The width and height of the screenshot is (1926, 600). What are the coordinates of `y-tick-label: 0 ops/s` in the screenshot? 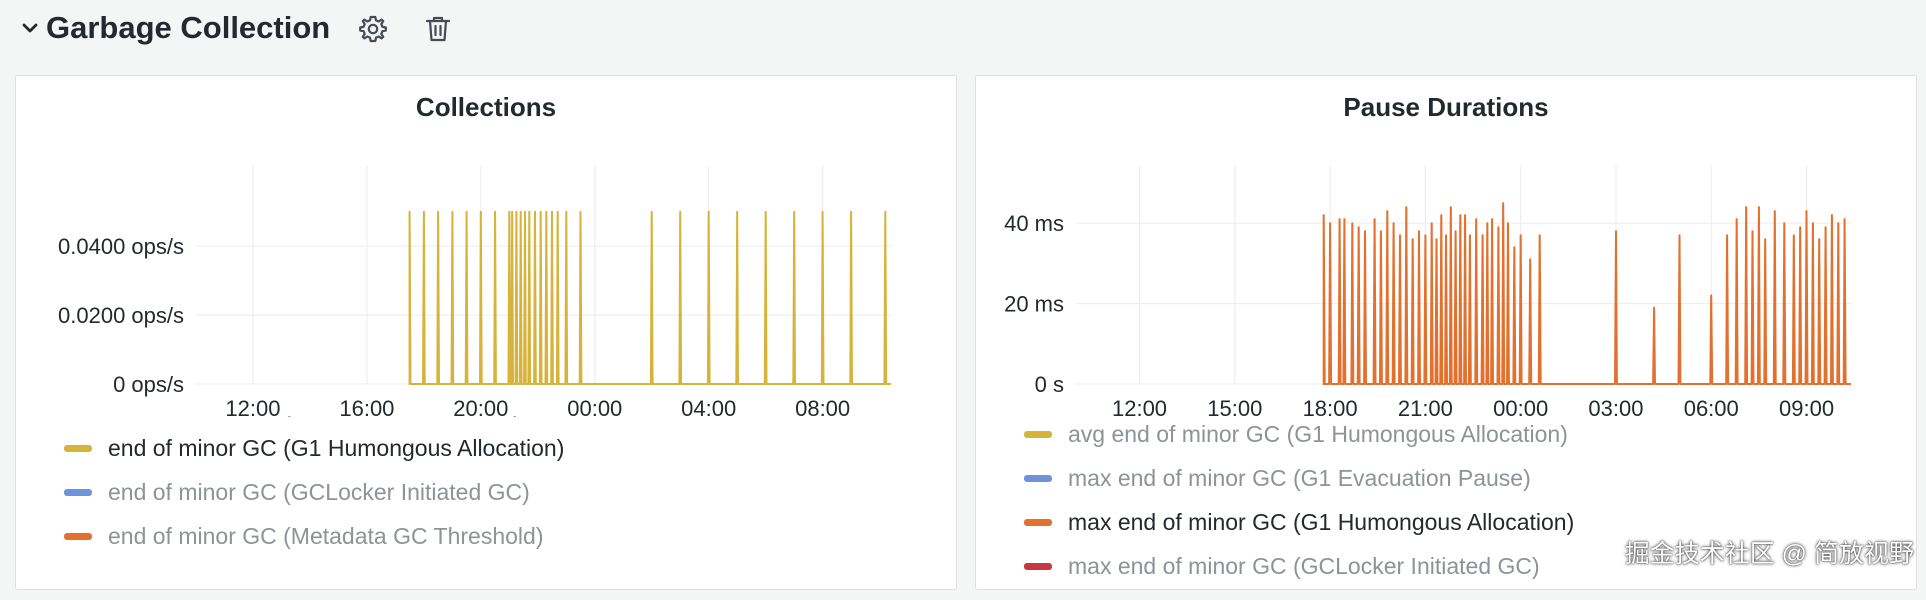 It's located at (148, 384).